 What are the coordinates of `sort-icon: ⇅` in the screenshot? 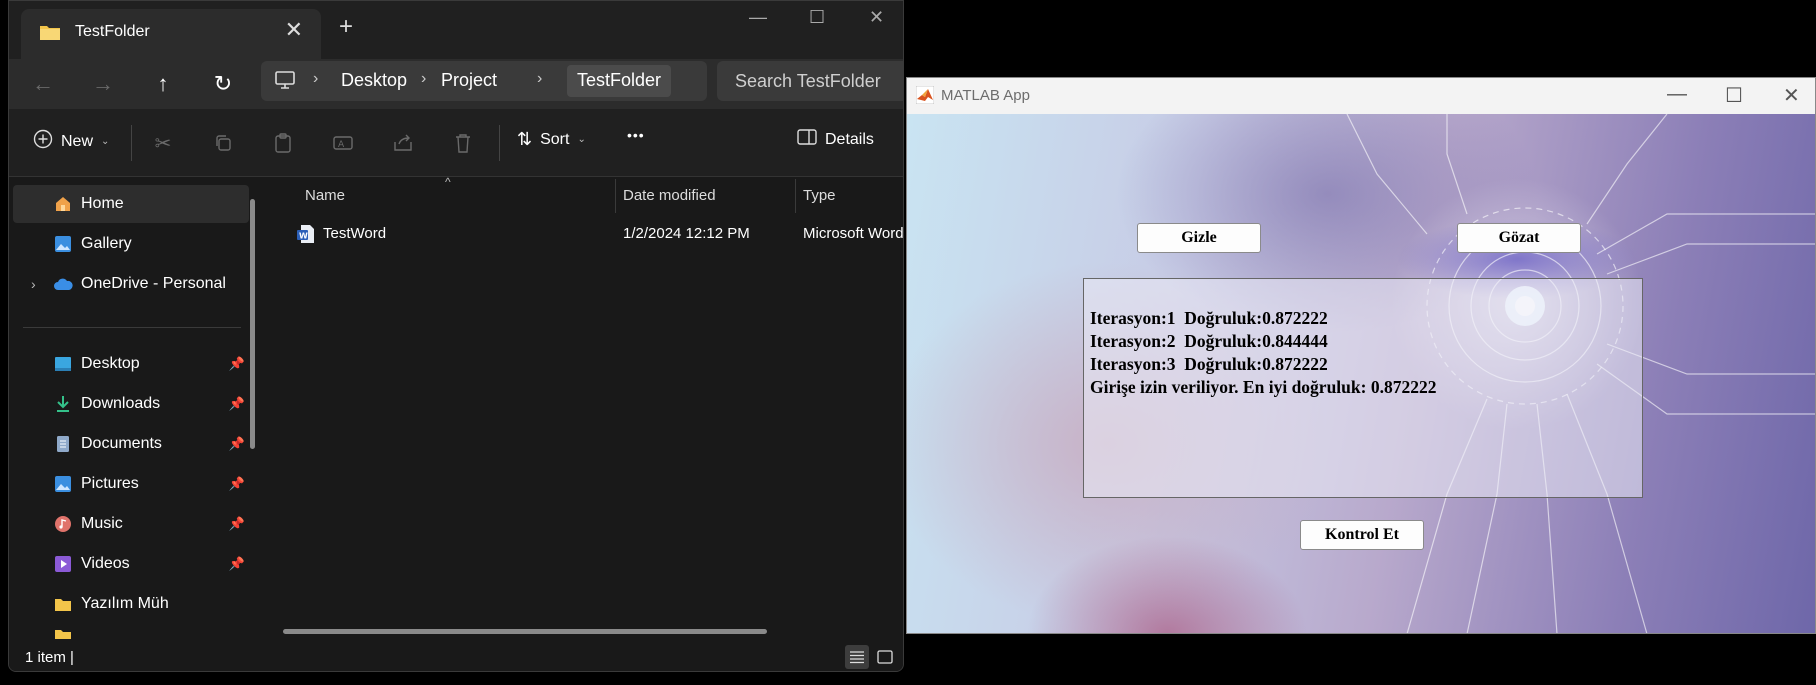 It's located at (525, 139).